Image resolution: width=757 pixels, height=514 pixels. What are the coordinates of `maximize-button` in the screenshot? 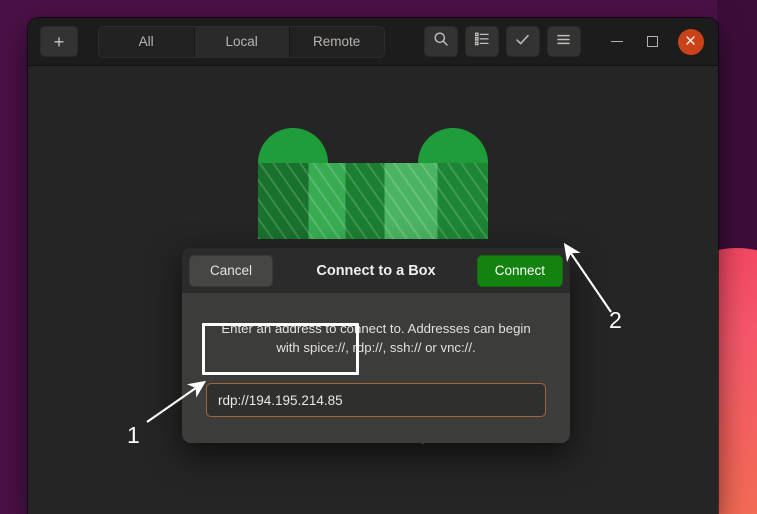 It's located at (653, 42).